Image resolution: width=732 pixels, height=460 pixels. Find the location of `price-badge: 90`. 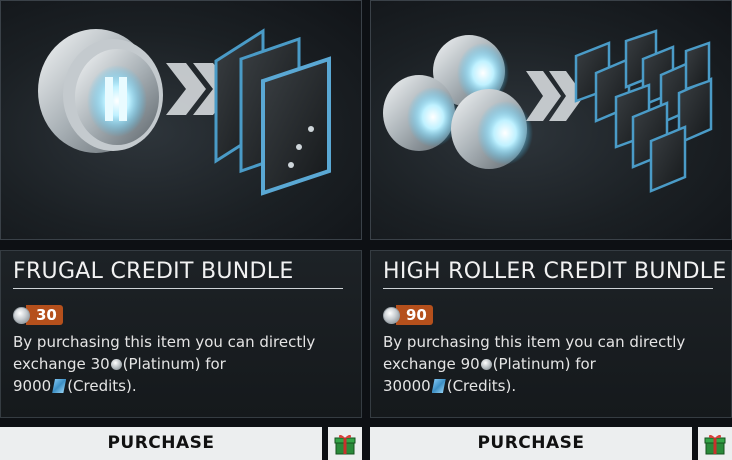

price-badge: 90 is located at coordinates (414, 315).